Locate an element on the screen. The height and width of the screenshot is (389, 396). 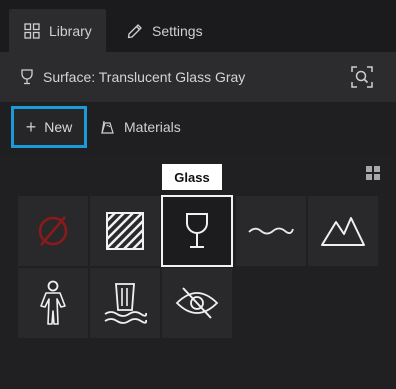
view-grid-toggle is located at coordinates (373, 173).